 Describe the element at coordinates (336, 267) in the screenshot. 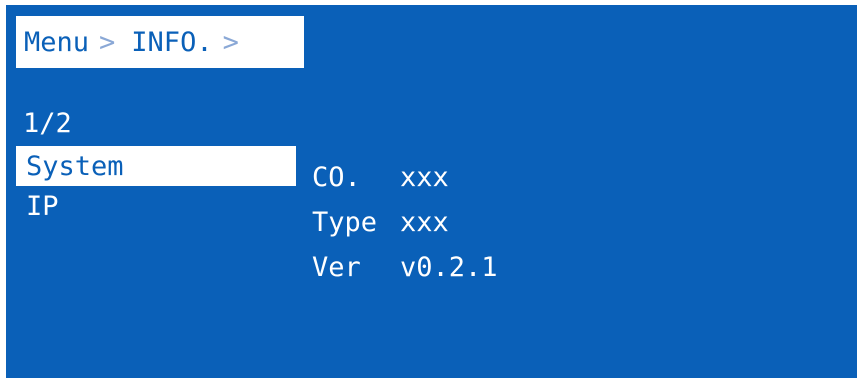

I see `info-key: Ver` at that location.